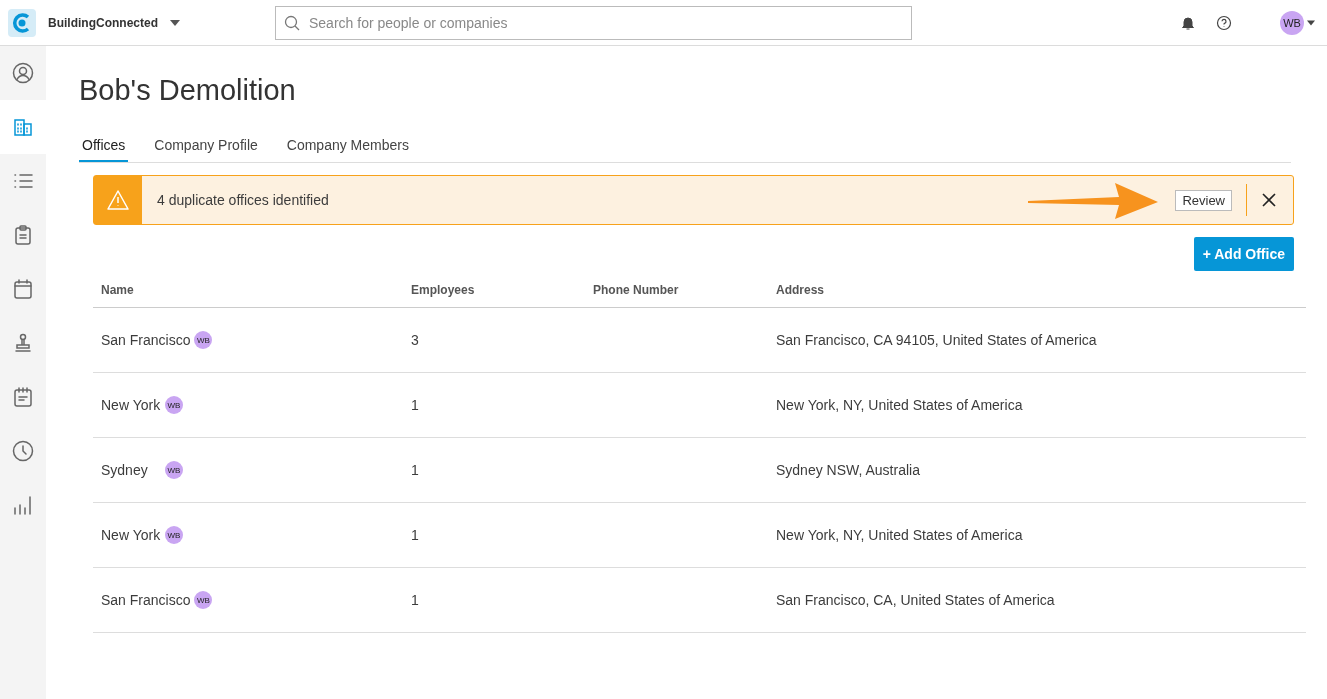 This screenshot has width=1327, height=699. Describe the element at coordinates (103, 22) in the screenshot. I see `app-name: BuildingConnected` at that location.